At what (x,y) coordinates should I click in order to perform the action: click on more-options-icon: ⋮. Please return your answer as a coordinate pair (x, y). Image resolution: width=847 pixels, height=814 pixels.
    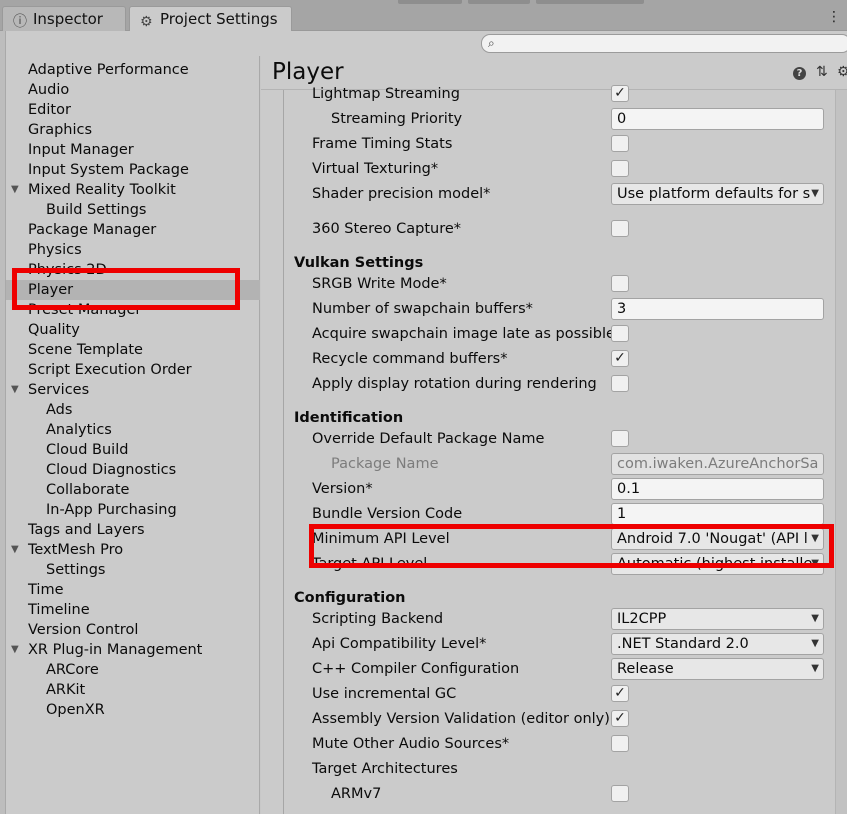
    Looking at the image, I should click on (834, 17).